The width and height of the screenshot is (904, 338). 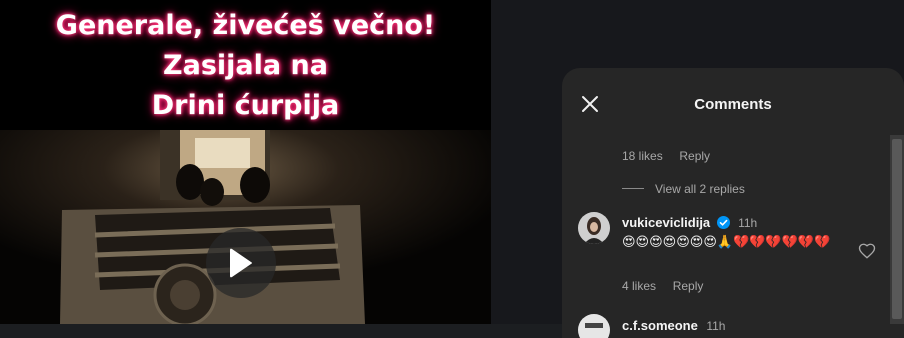 What do you see at coordinates (726, 242) in the screenshot?
I see `comment-text: 😍😍😍😍😍😍😍🙏💔💔💔💔💔💔` at bounding box center [726, 242].